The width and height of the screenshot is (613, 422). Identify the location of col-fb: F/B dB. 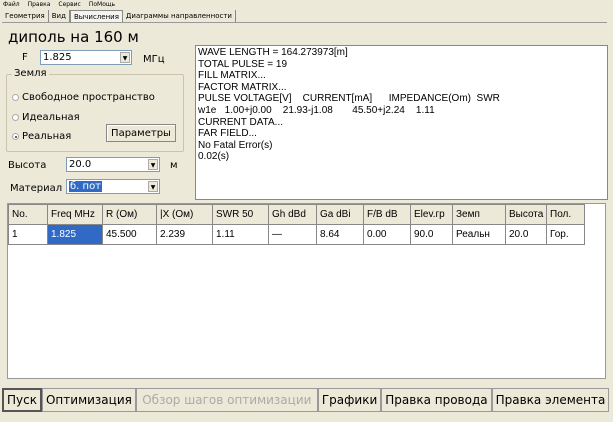
(387, 214).